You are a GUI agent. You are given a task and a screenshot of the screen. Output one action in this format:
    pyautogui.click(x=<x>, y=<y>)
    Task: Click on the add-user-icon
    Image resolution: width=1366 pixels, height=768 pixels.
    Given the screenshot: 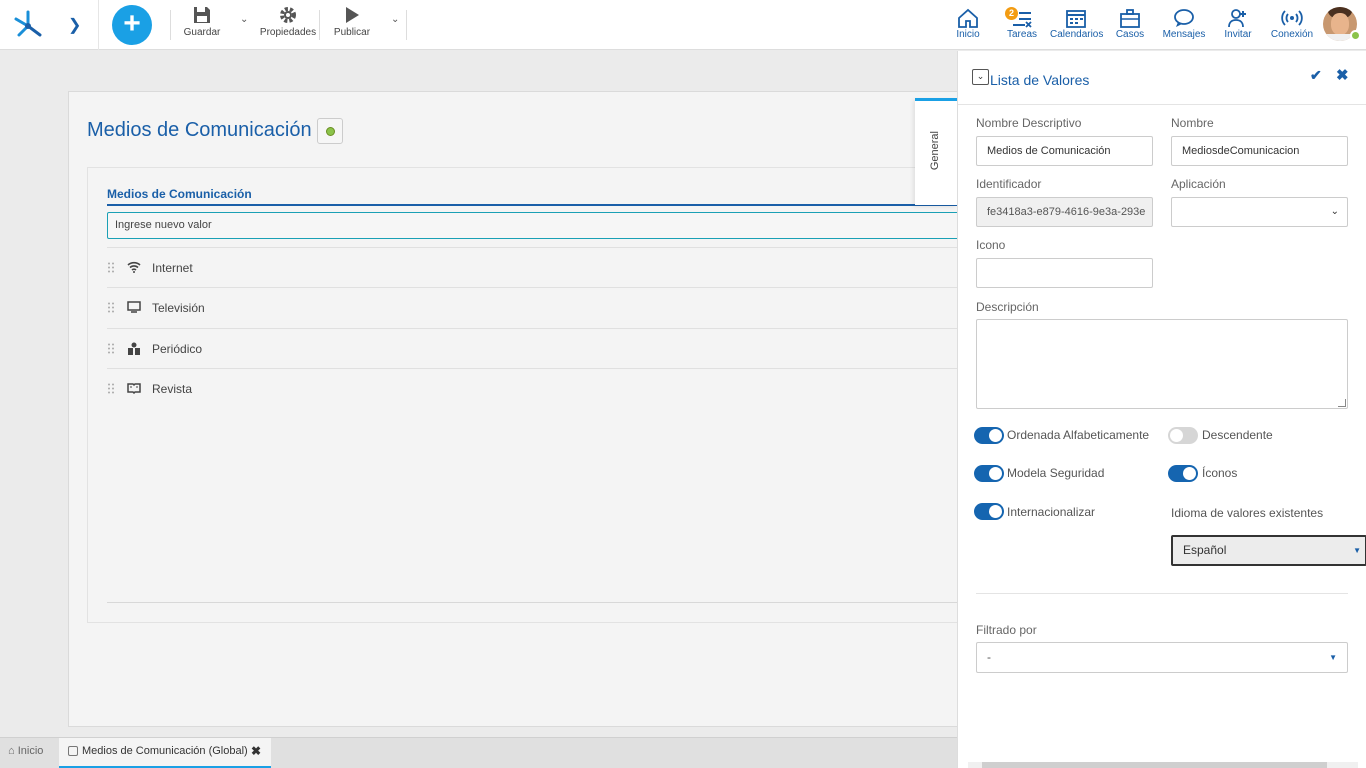 What is the action you would take?
    pyautogui.click(x=1237, y=18)
    